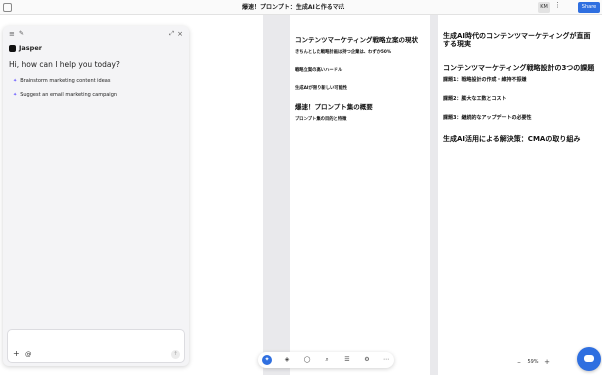  What do you see at coordinates (171, 34) in the screenshot?
I see `expand-icon: ⤢` at bounding box center [171, 34].